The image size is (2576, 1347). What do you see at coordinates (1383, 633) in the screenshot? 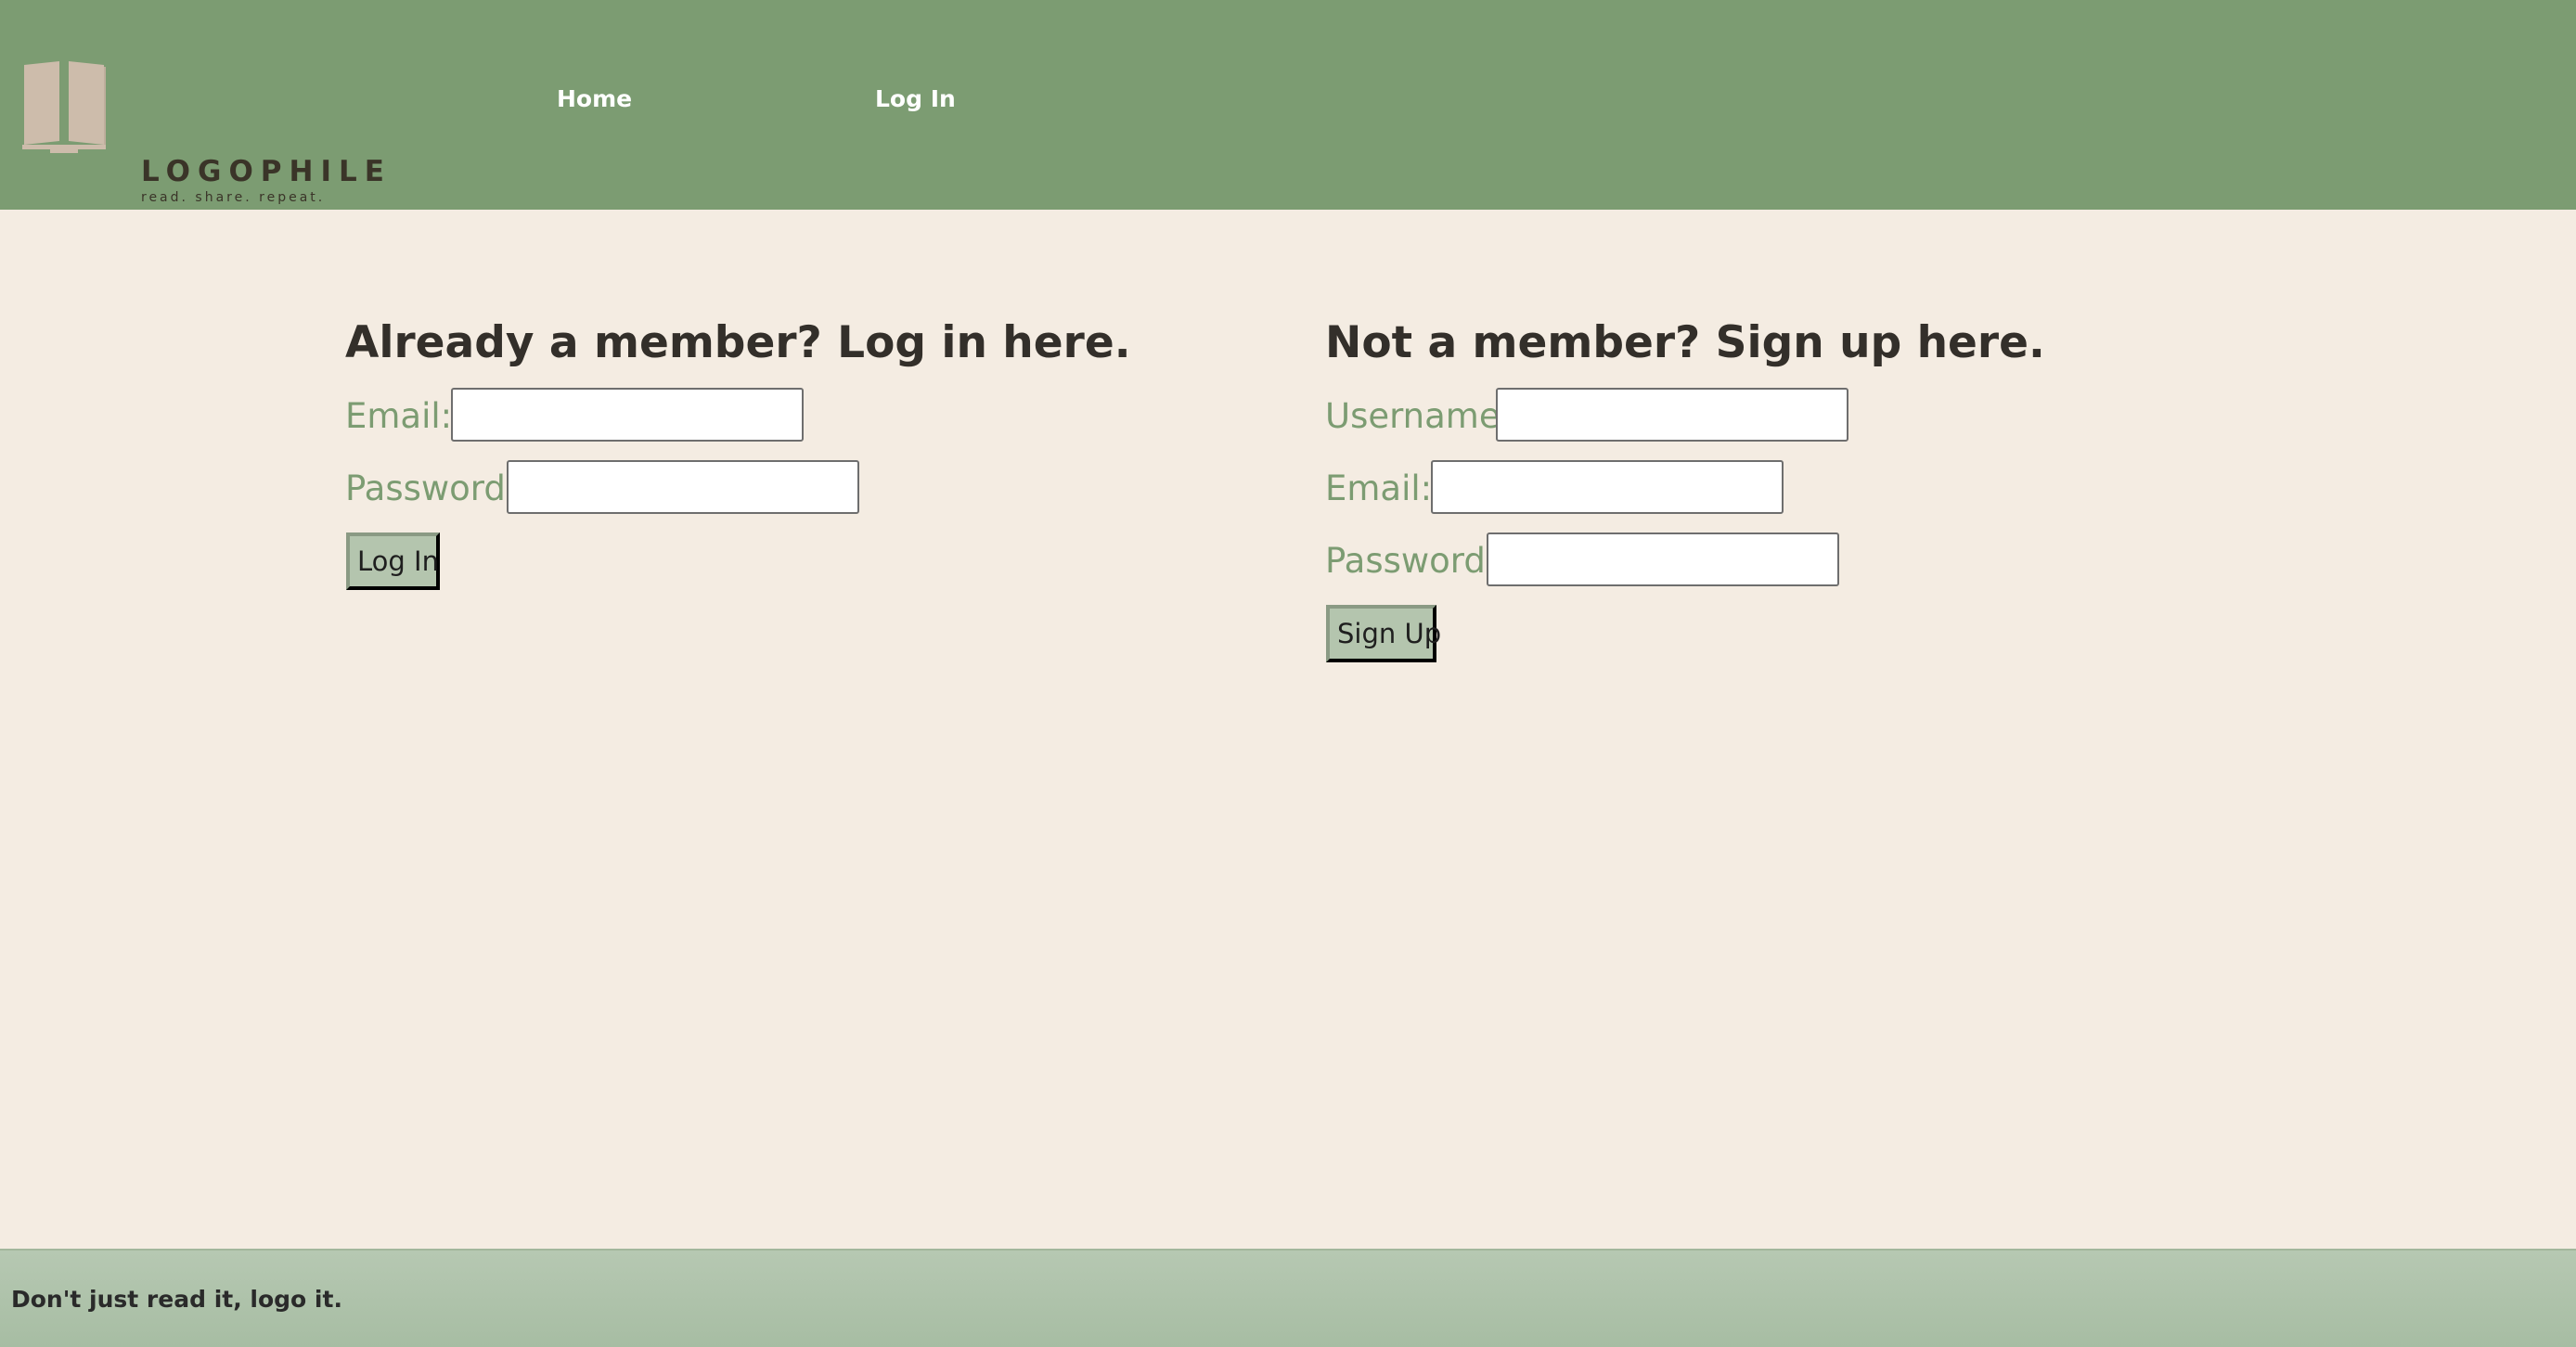
I see `signup-button: Sign Up` at bounding box center [1383, 633].